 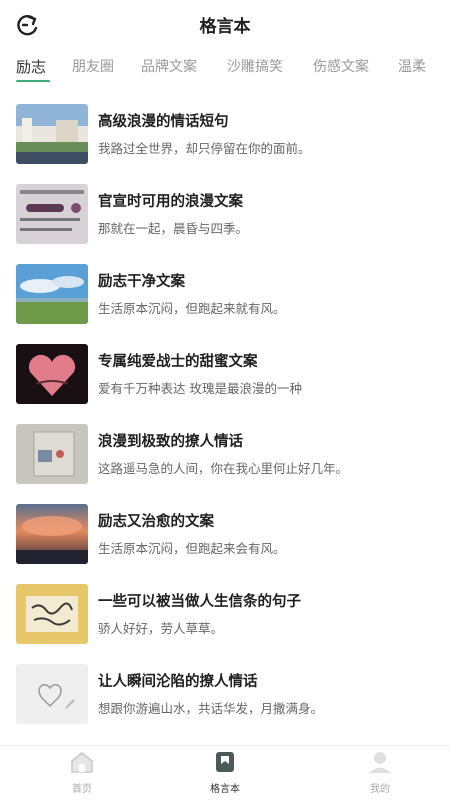 What do you see at coordinates (380, 762) in the screenshot?
I see `user-icon` at bounding box center [380, 762].